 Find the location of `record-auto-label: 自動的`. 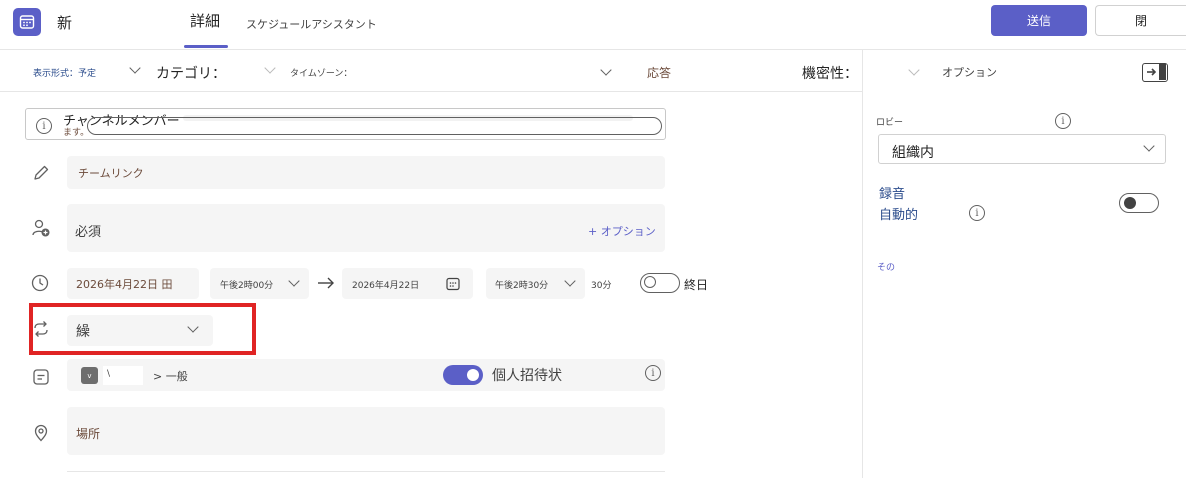

record-auto-label: 自動的 is located at coordinates (899, 215).